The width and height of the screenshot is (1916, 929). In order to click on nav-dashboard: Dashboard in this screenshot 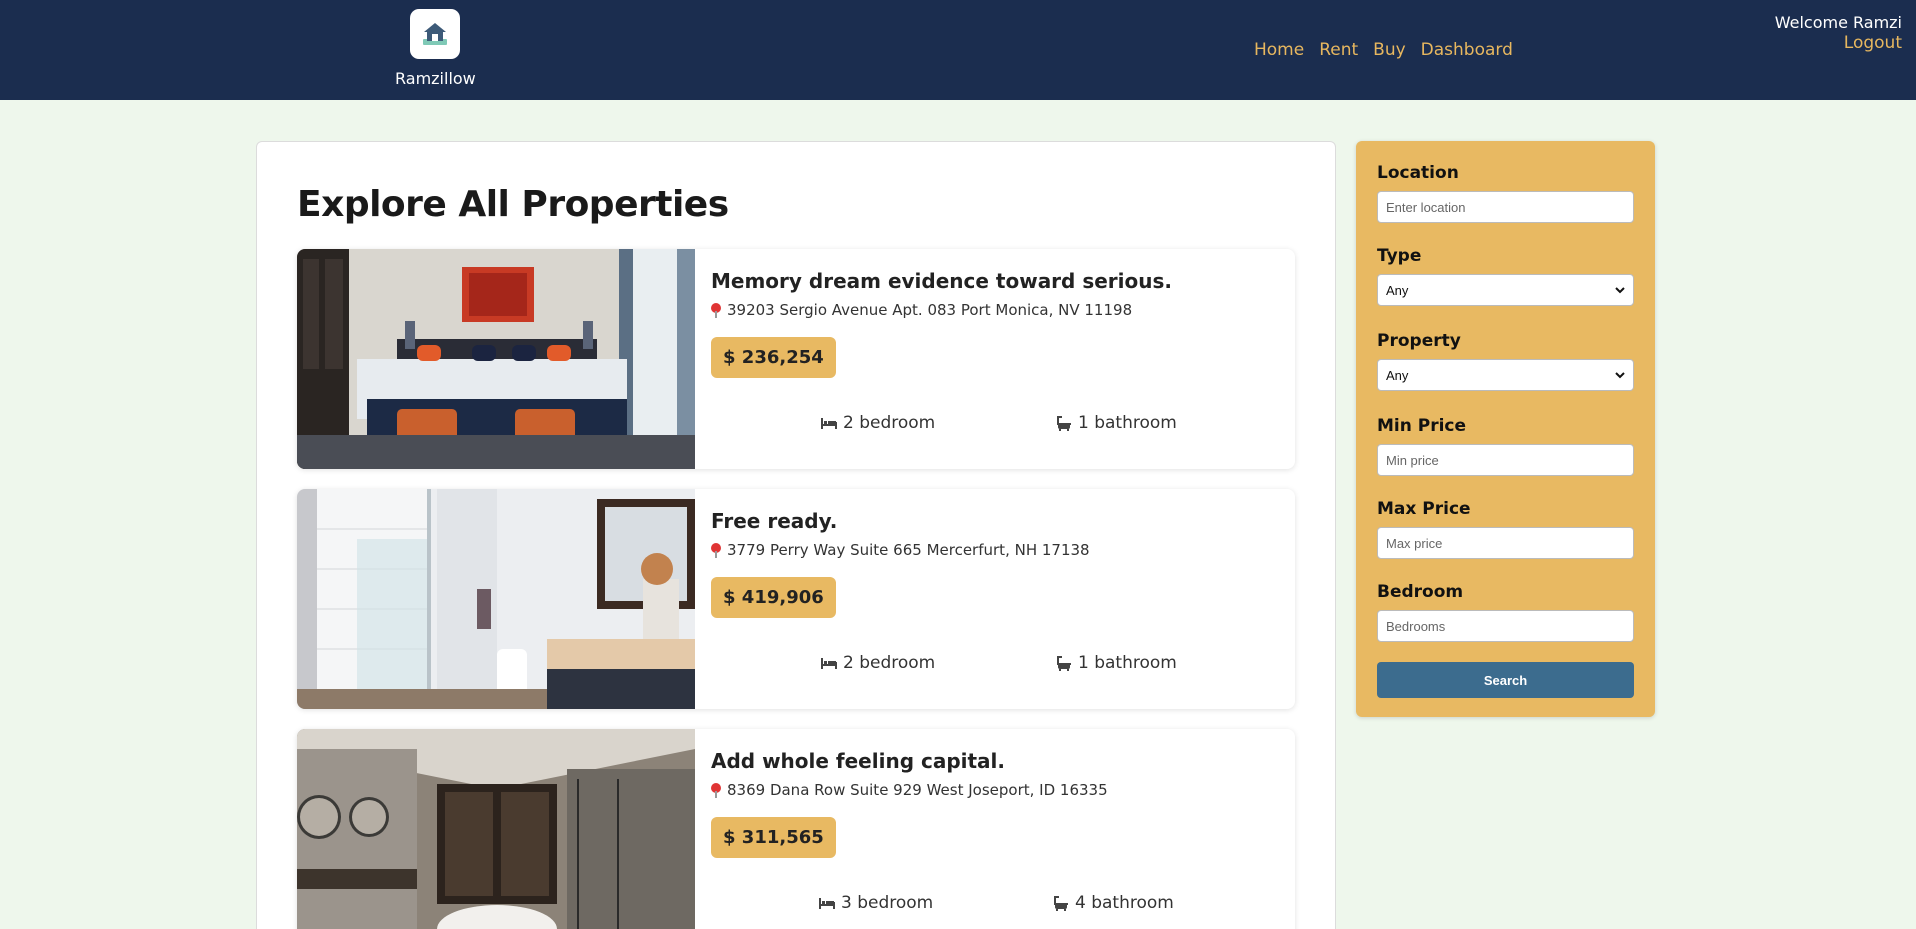, I will do `click(1467, 50)`.